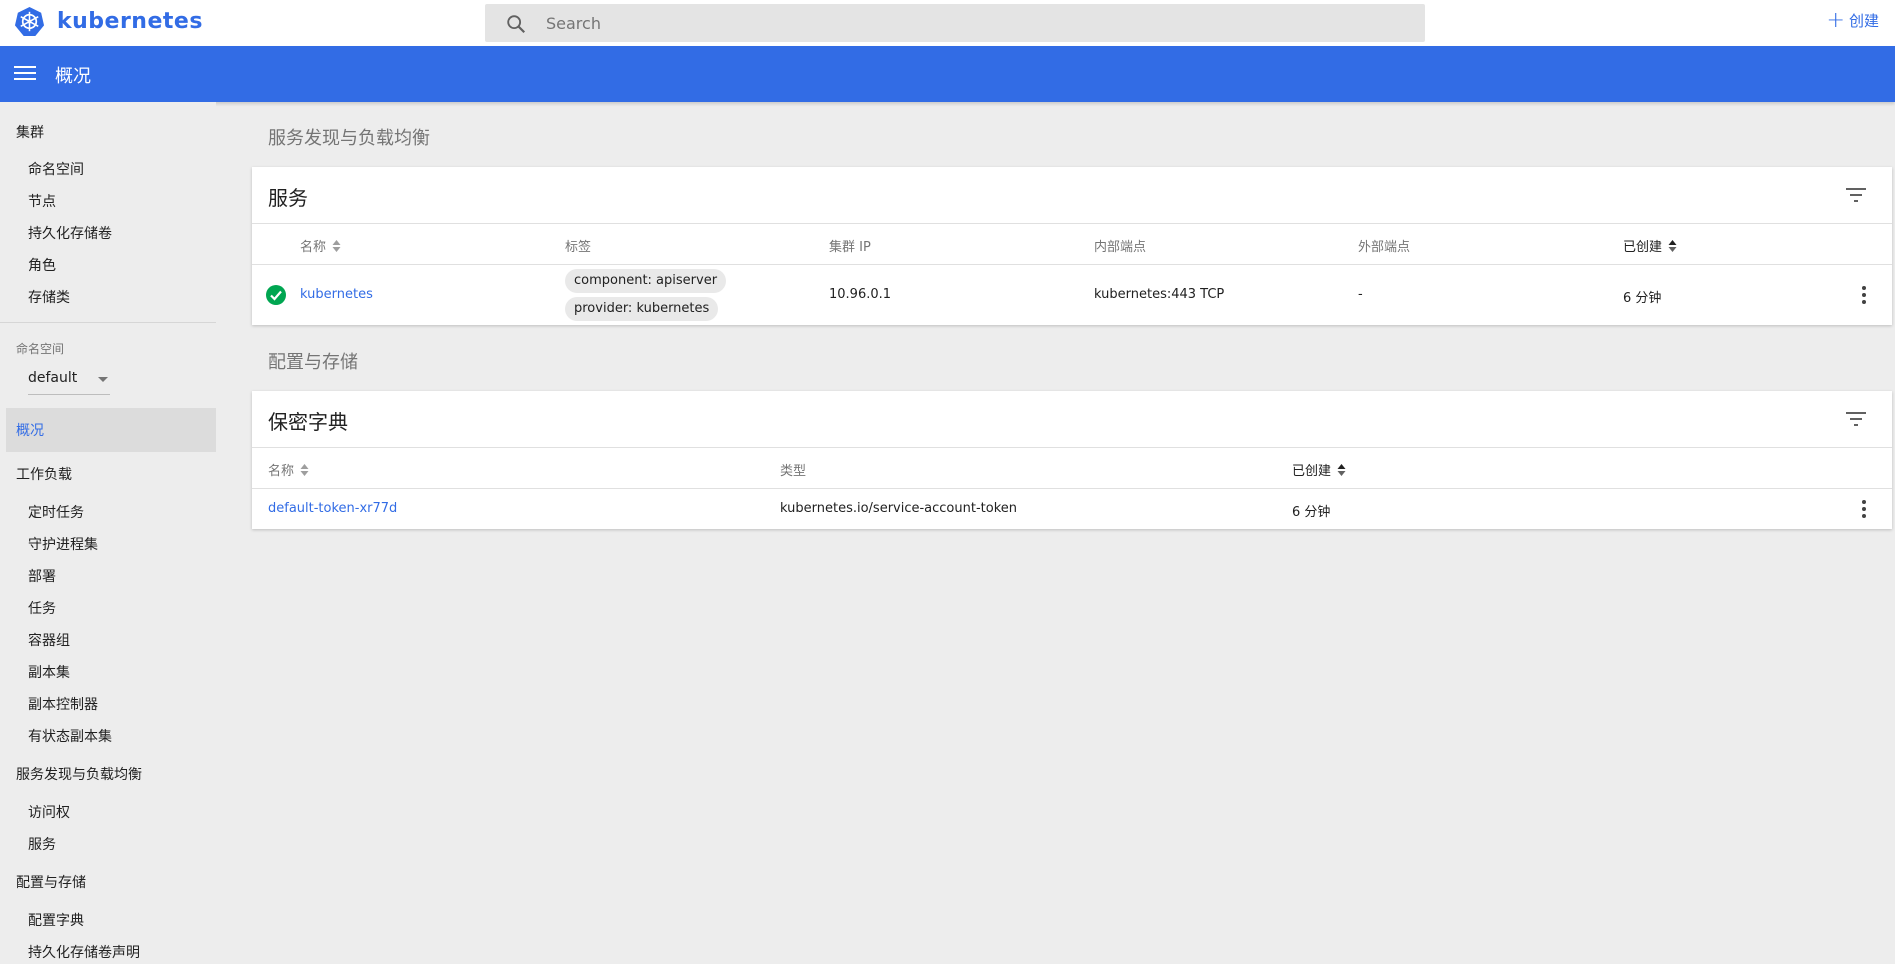 The height and width of the screenshot is (964, 1895). I want to click on services-card-header: 服务, so click(1072, 195).